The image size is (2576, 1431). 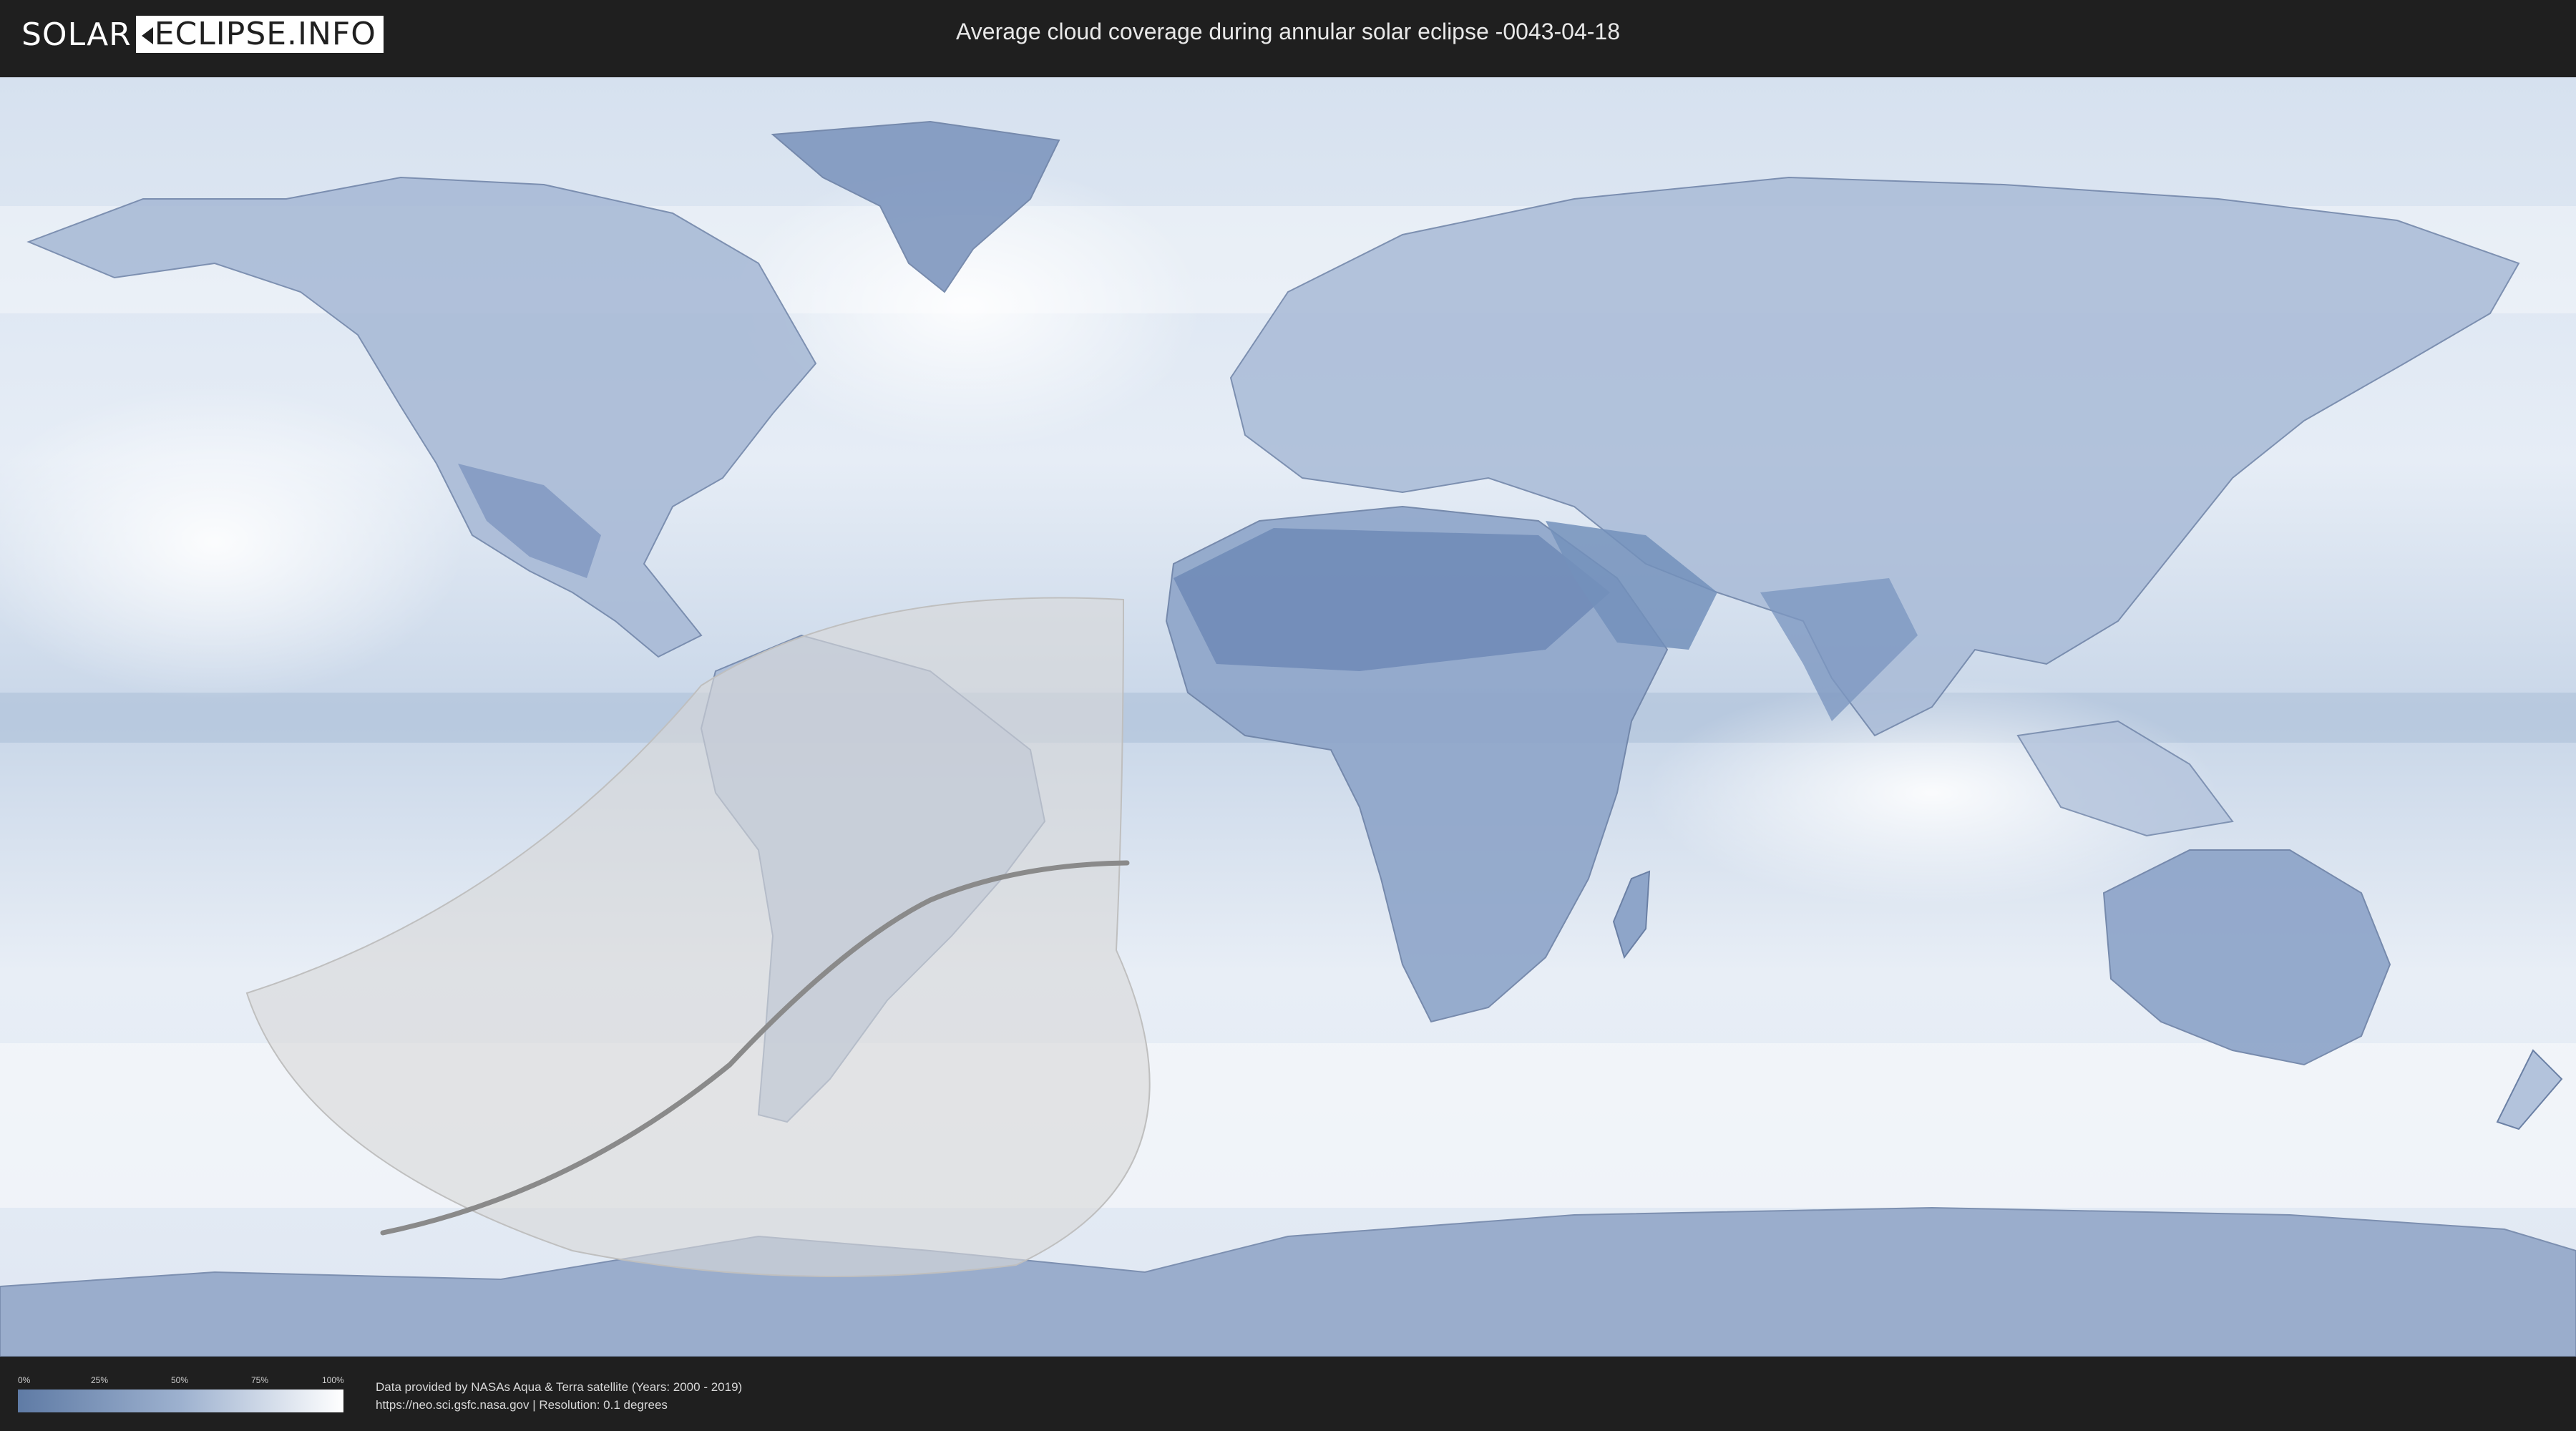 I want to click on legend-tick-50: 50%, so click(x=180, y=1380).